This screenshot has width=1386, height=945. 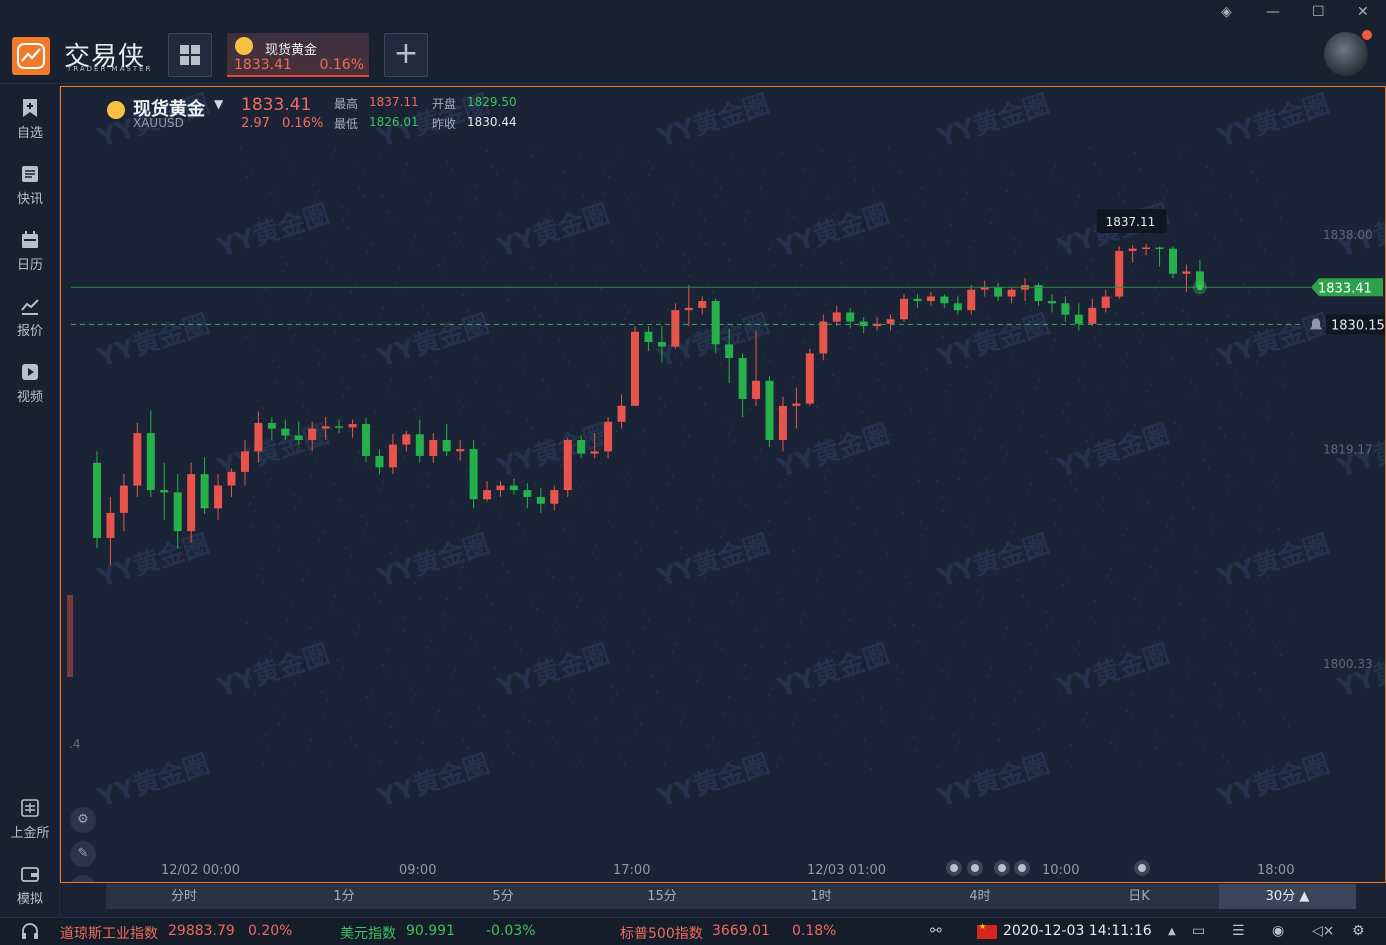 I want to click on sidebar-item-news: 快讯, so click(x=30, y=185).